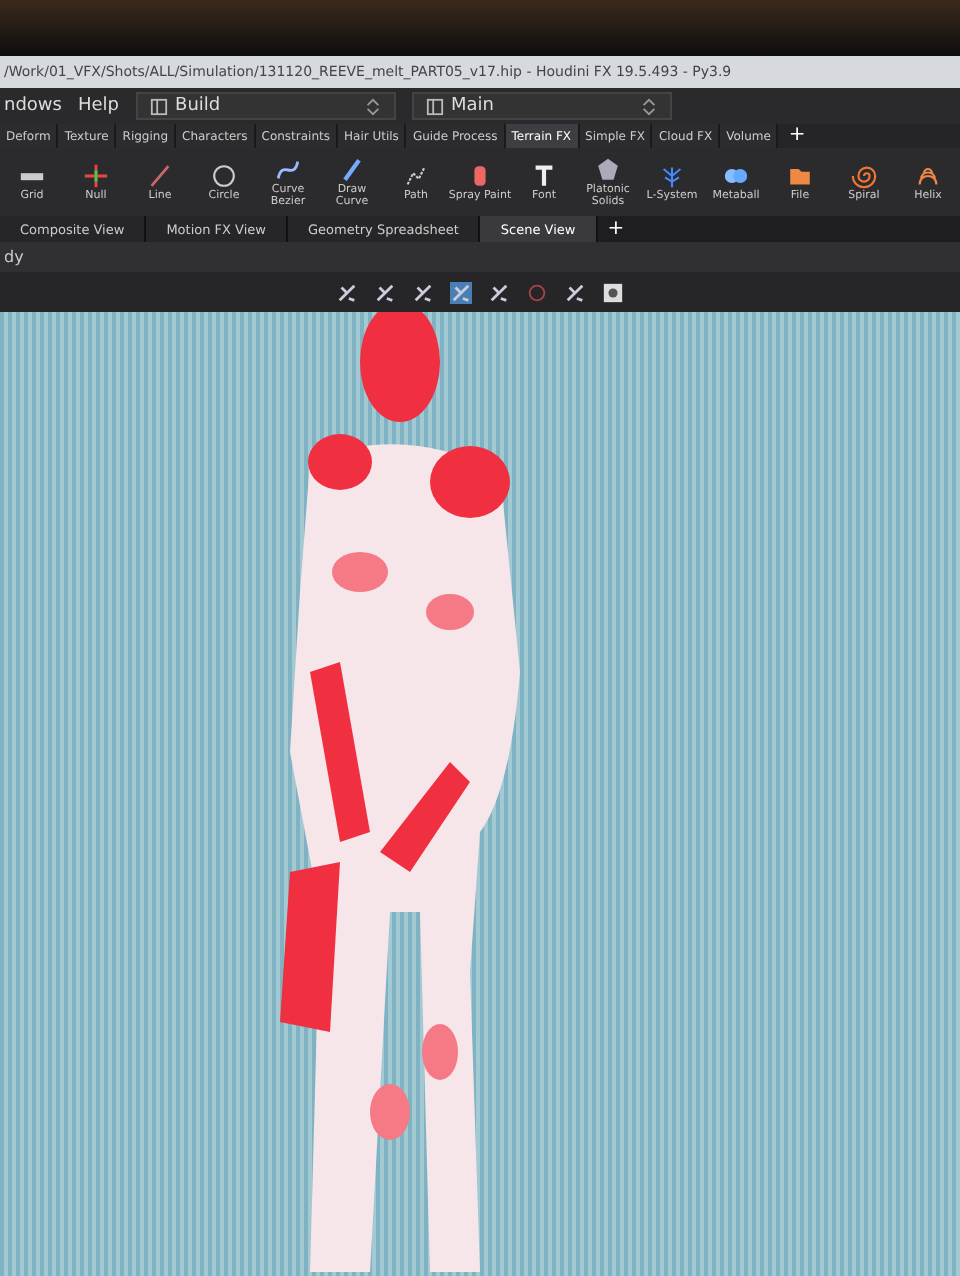  I want to click on desktop-dropdown: Build, so click(265, 106).